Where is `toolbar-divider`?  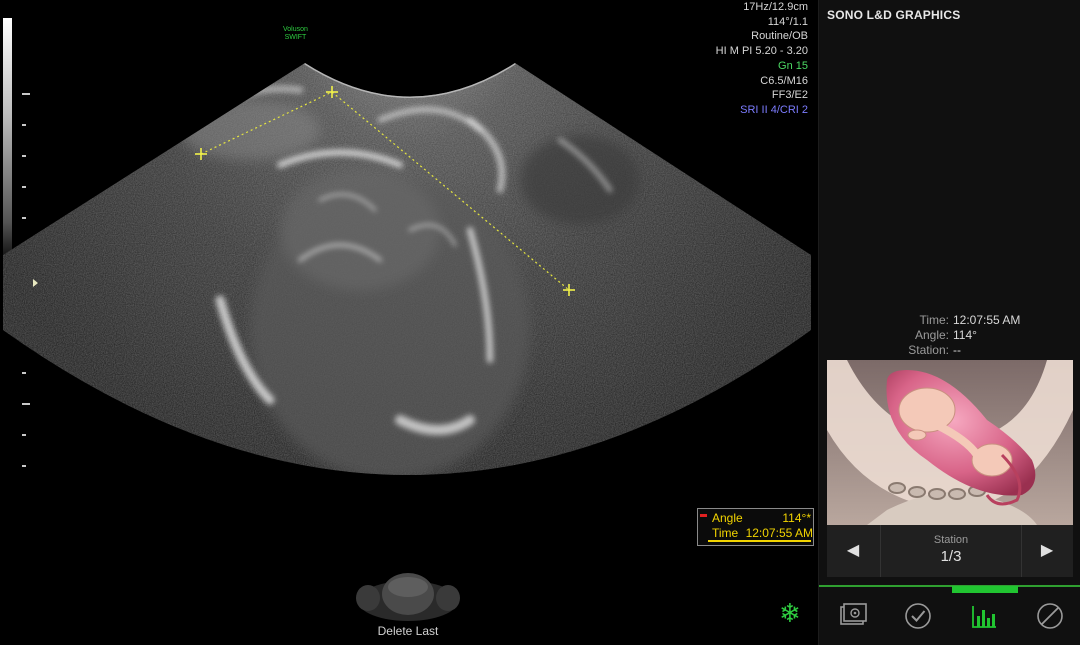 toolbar-divider is located at coordinates (949, 586).